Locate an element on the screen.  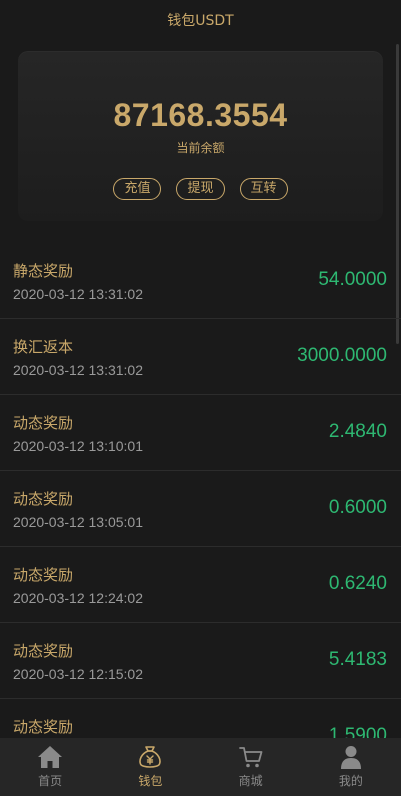
balance-label: 当前余额 is located at coordinates (200, 148).